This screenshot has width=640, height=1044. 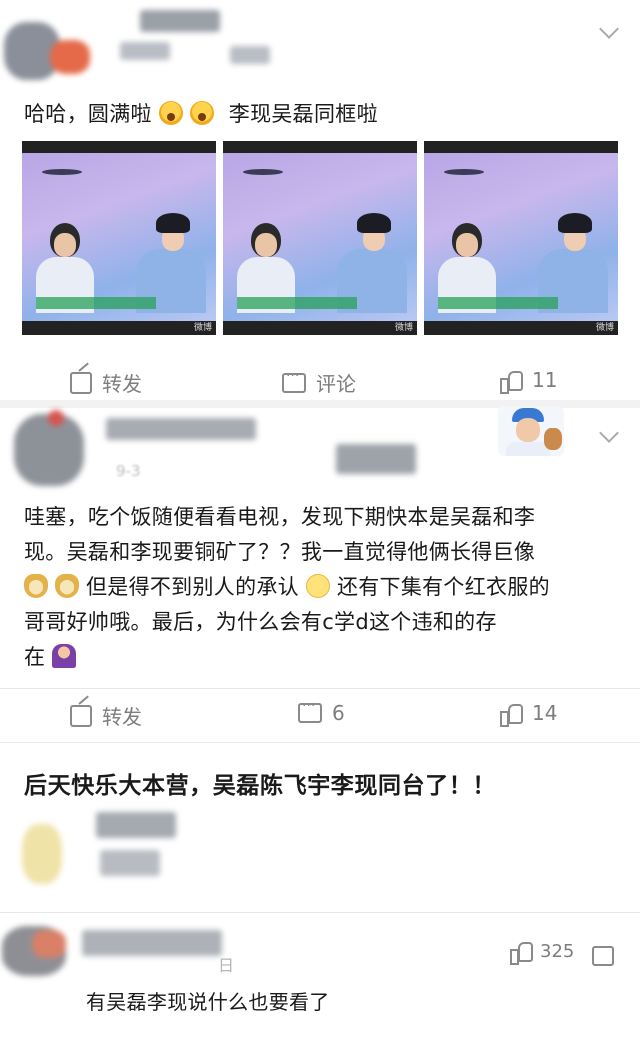 I want to click on post2-comment-button: 6, so click(x=321, y=711).